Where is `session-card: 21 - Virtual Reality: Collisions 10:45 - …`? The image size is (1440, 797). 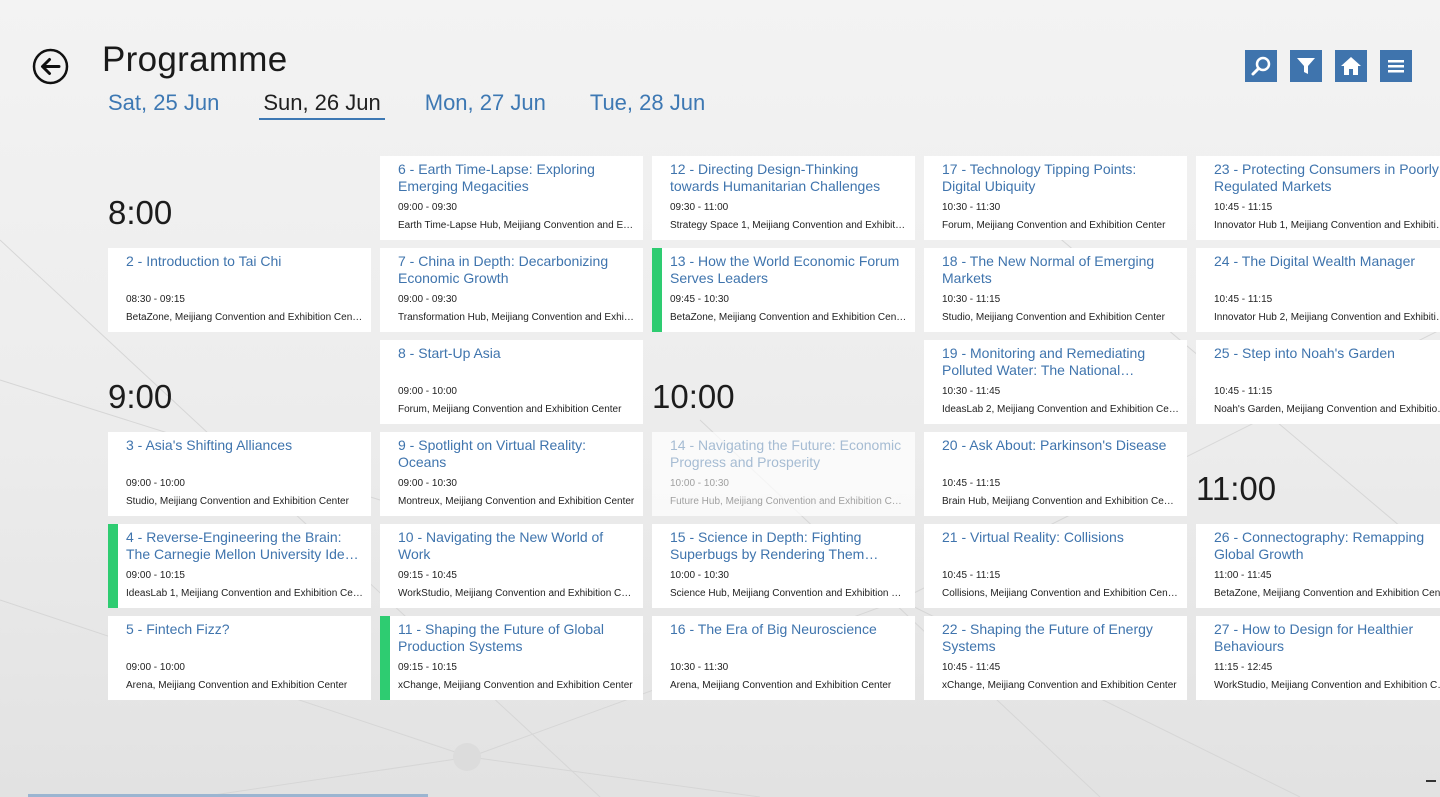 session-card: 21 - Virtual Reality: Collisions 10:45 - … is located at coordinates (1055, 566).